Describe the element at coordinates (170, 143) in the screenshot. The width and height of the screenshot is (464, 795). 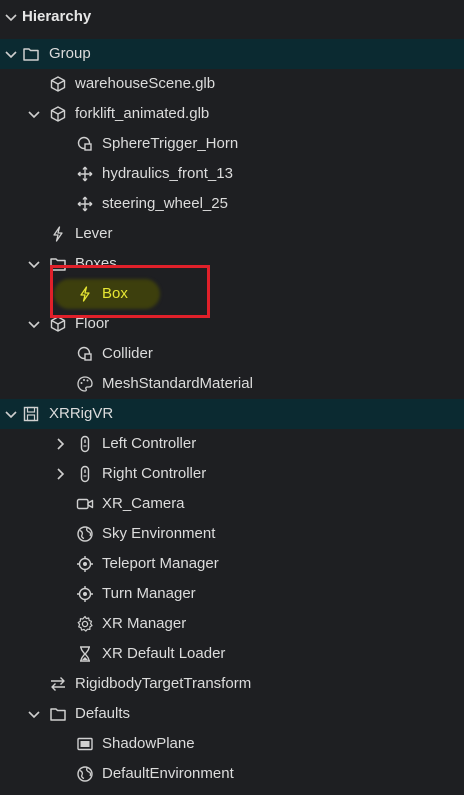
I see `tree-item-label: SphereTrigger_Horn` at that location.